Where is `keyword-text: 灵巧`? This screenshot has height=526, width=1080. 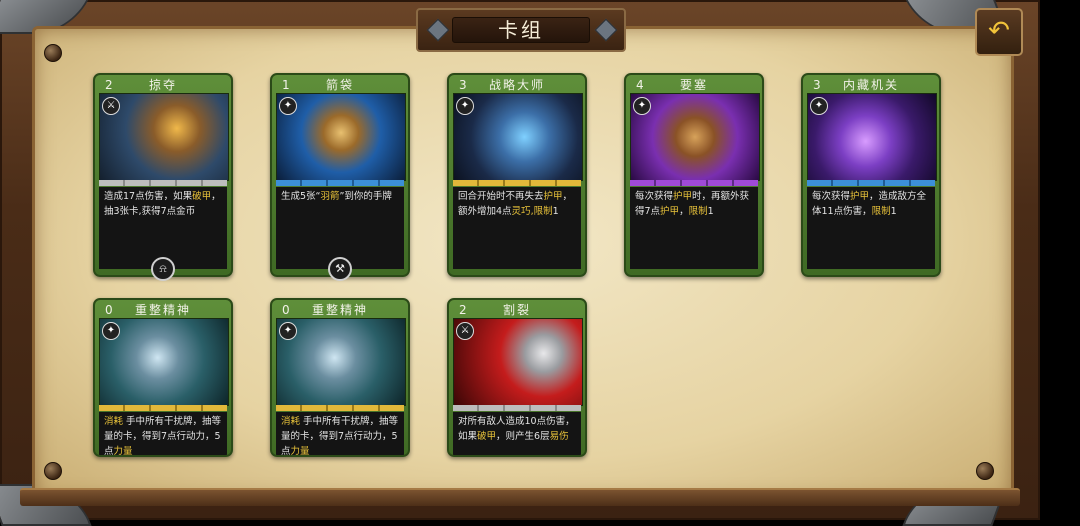 keyword-text: 灵巧 is located at coordinates (521, 211).